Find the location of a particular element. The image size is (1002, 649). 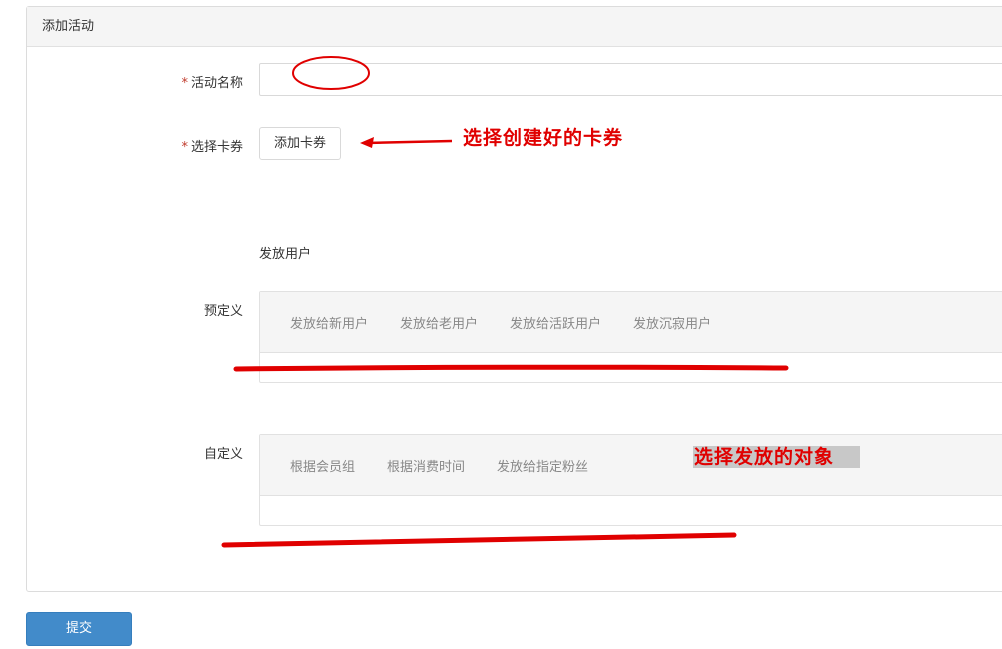

submit-button: 提交 is located at coordinates (79, 629).